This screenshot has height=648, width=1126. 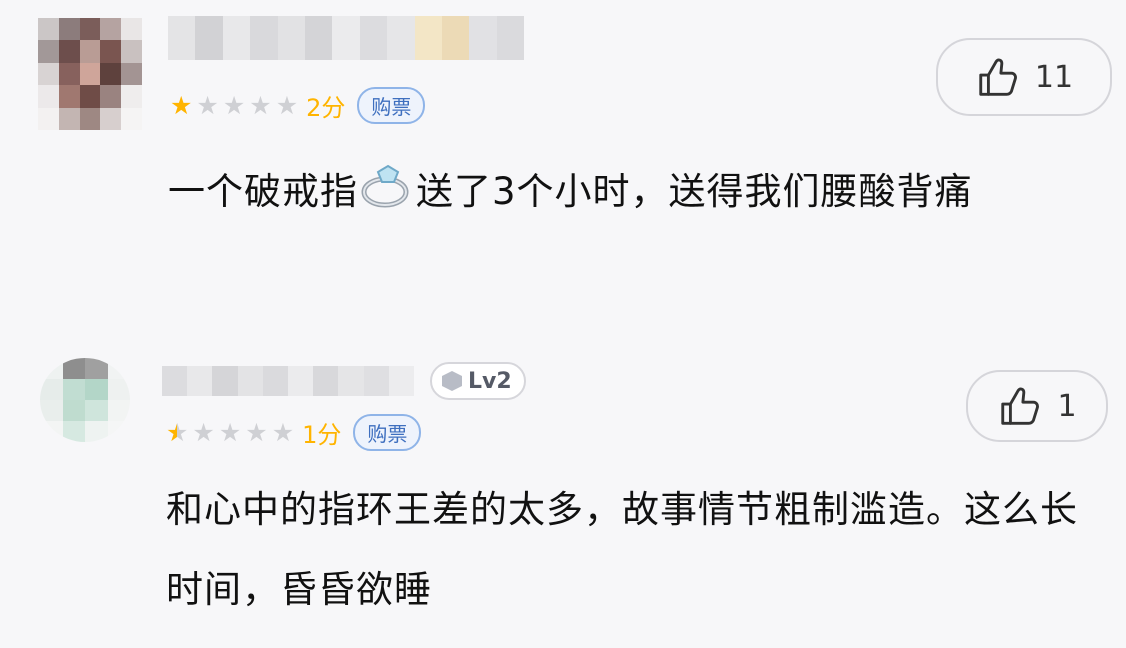 I want to click on like-button: 11, so click(x=1024, y=77).